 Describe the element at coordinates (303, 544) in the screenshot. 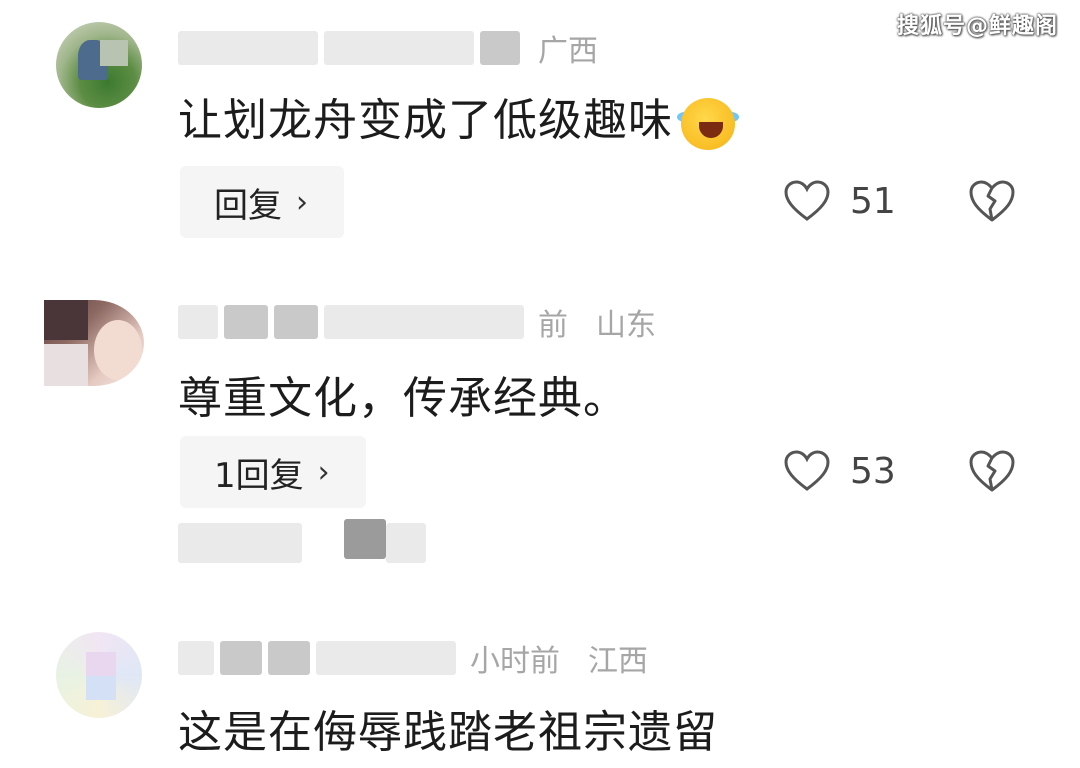

I see `sub-reply-blurred` at that location.